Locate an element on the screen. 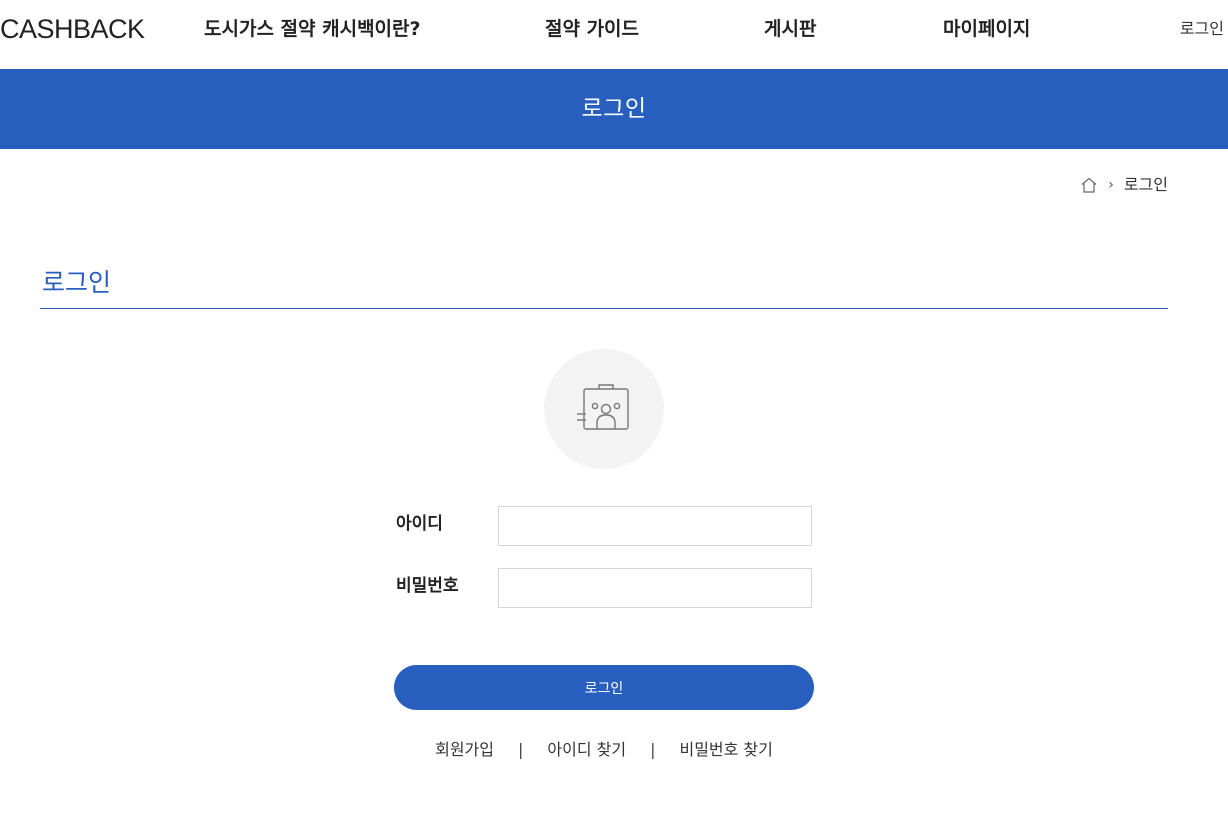  find-id-link: 아이디 찾기 is located at coordinates (586, 750).